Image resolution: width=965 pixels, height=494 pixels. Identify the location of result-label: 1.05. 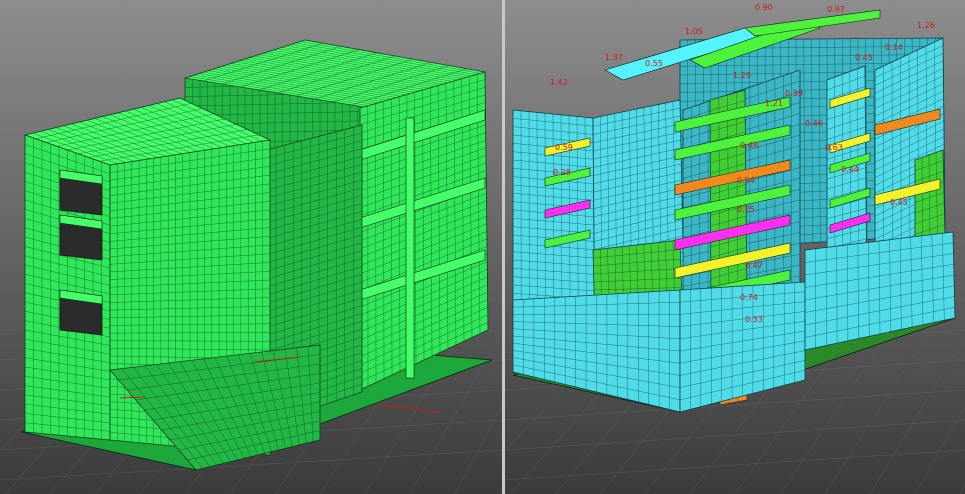
(694, 31).